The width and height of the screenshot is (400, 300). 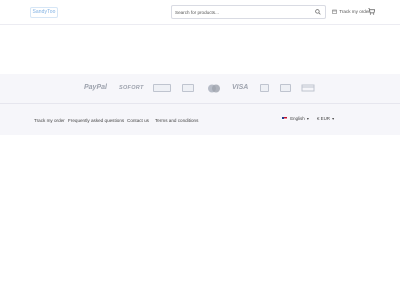 What do you see at coordinates (95, 87) in the screenshot?
I see `paypal-logo: PayPal` at bounding box center [95, 87].